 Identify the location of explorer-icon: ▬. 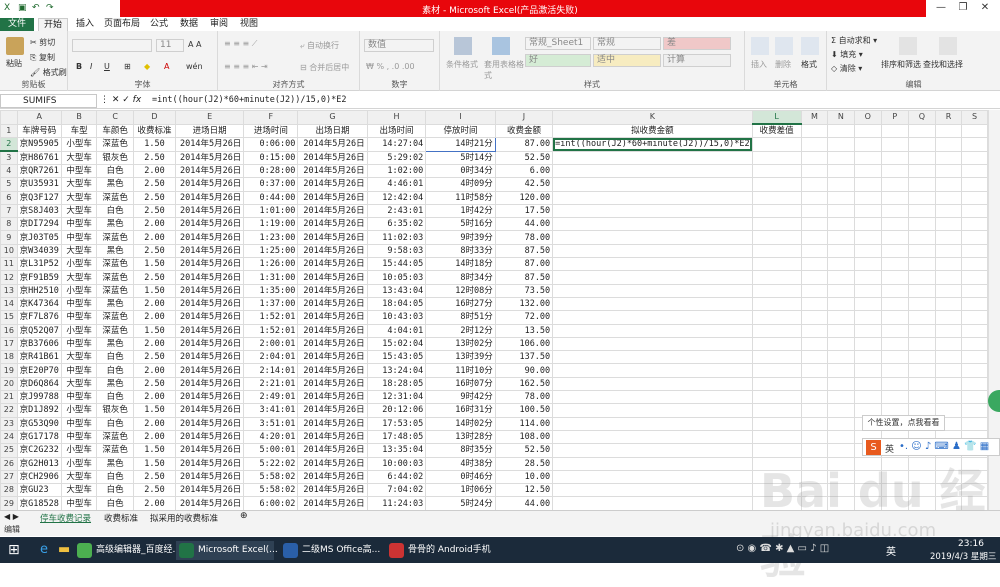
(64, 549).